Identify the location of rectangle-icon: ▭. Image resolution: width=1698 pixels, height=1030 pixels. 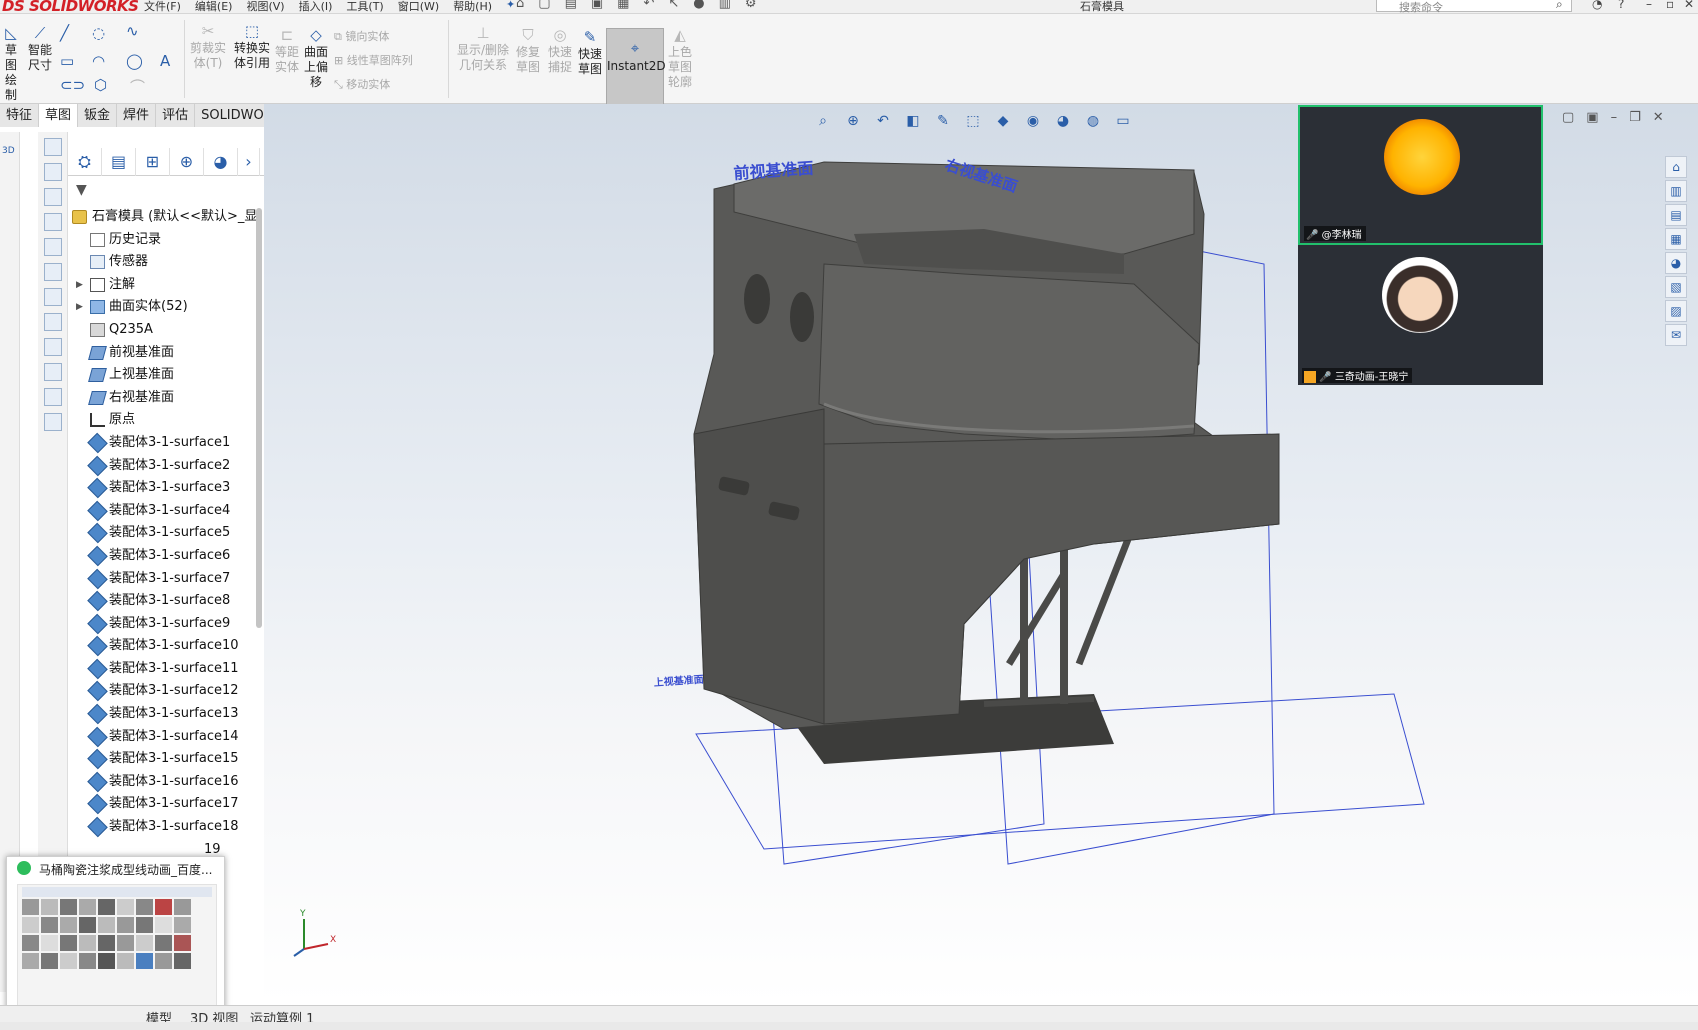
(67, 61).